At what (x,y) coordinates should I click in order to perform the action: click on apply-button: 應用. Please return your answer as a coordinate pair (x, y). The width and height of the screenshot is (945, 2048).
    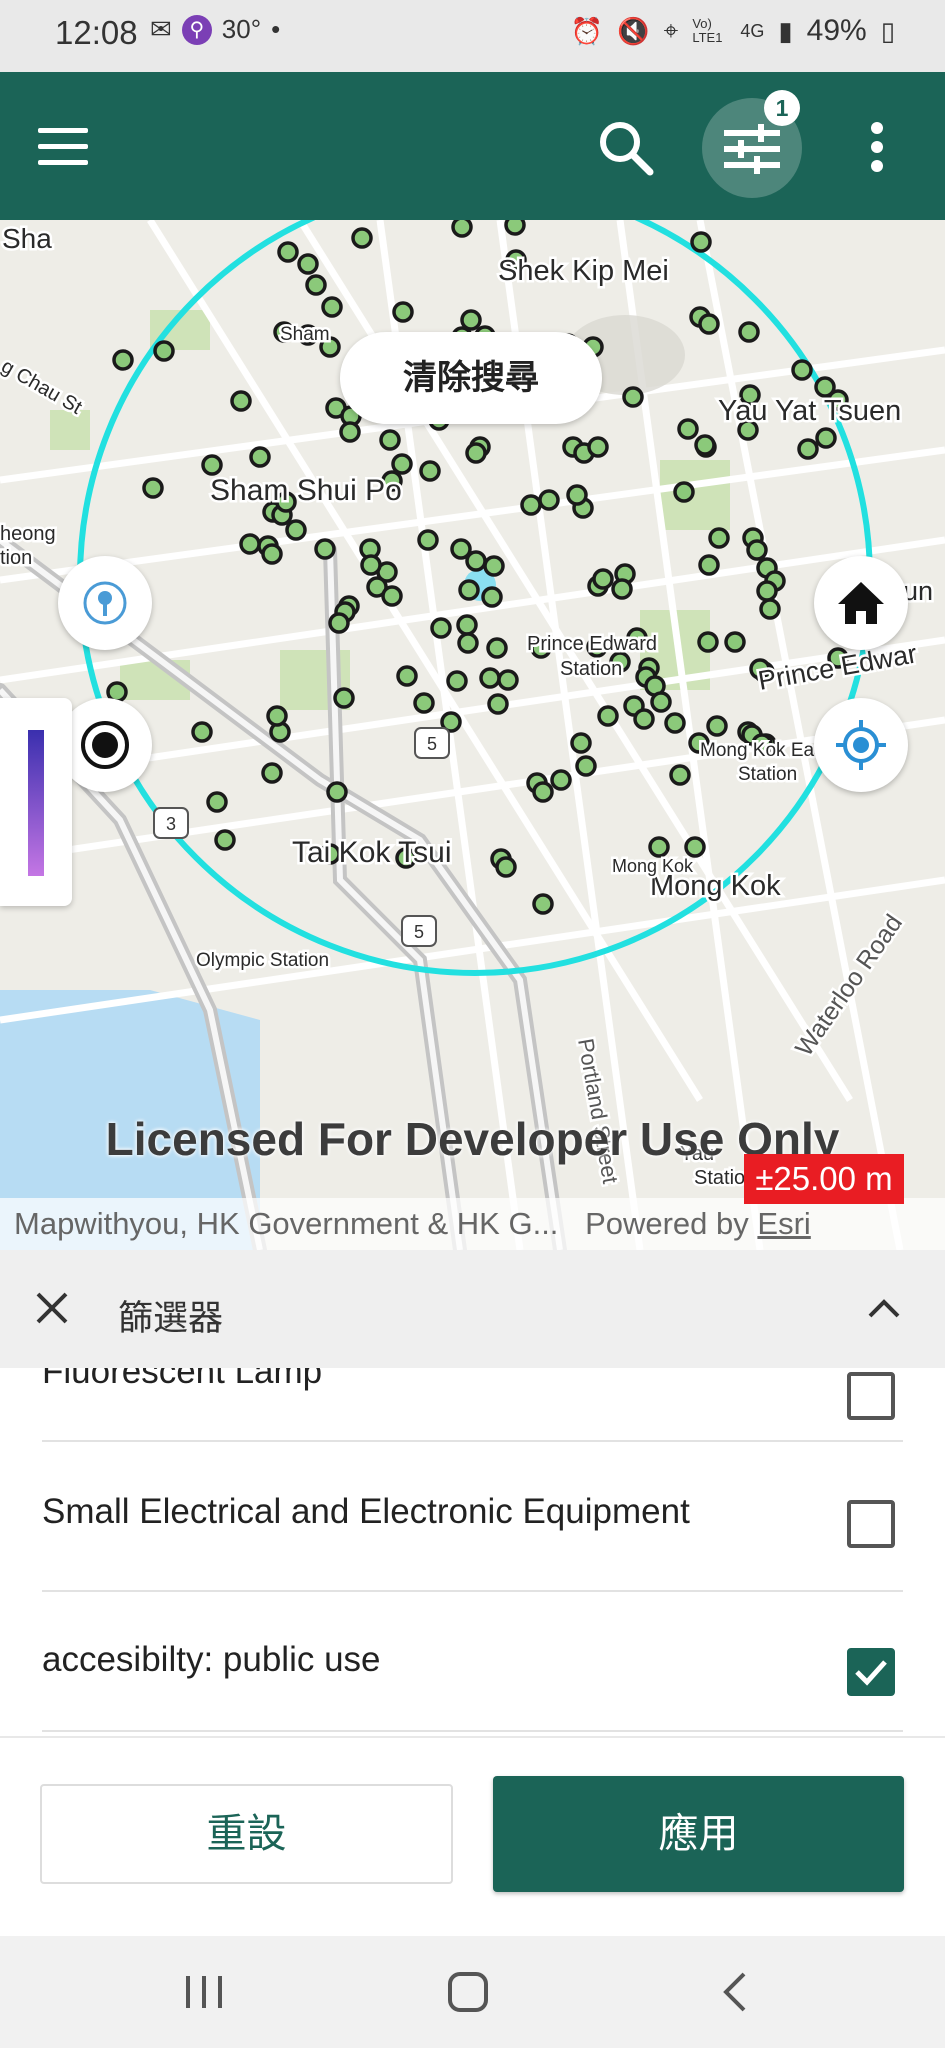
    Looking at the image, I should click on (698, 1834).